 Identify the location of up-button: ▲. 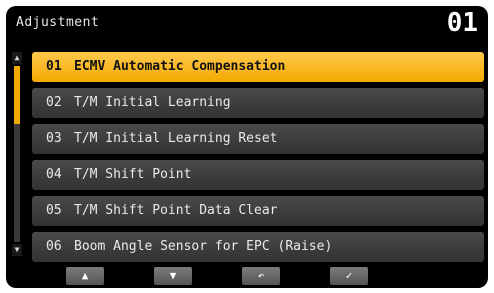
(85, 276).